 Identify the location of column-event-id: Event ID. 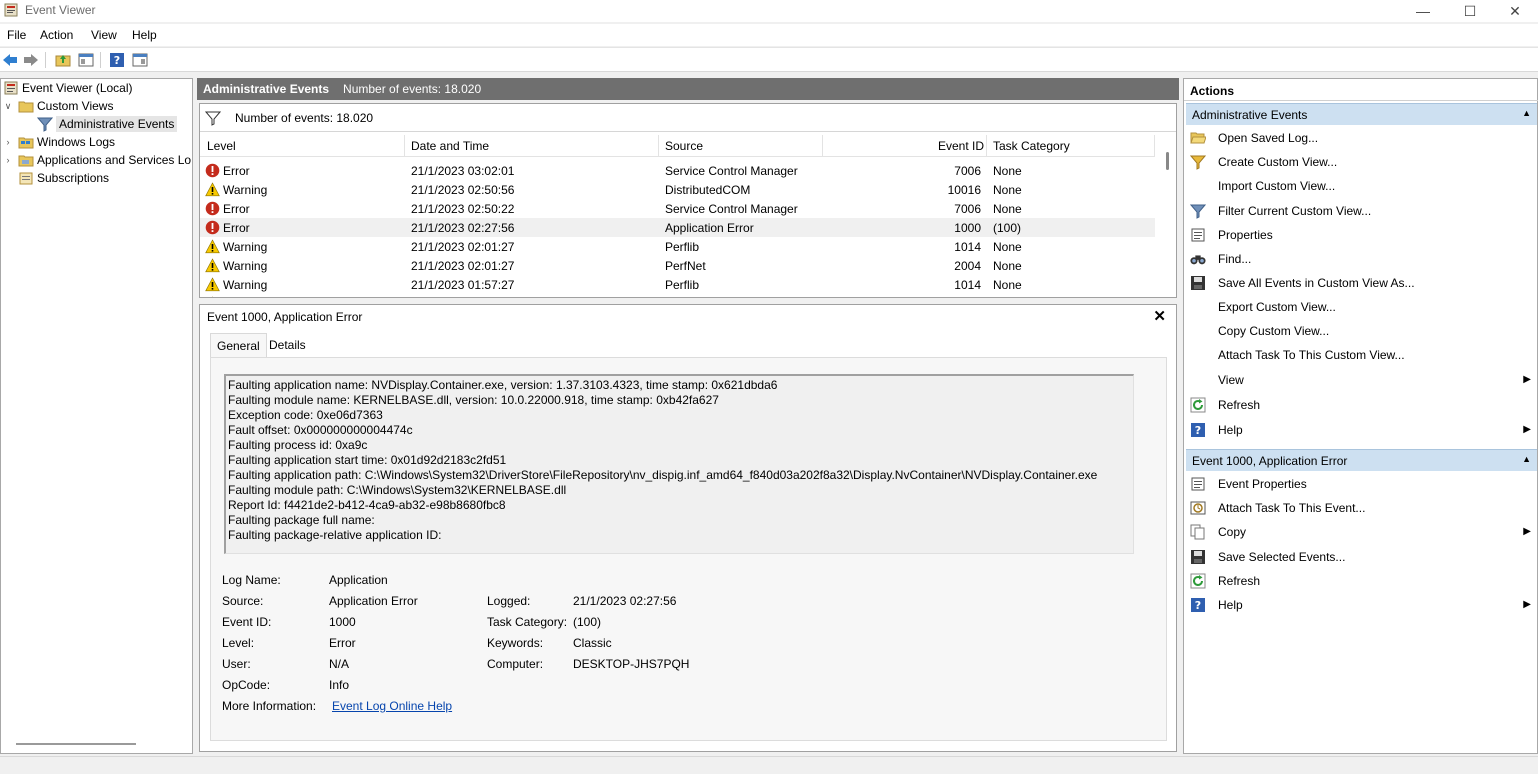
(961, 146).